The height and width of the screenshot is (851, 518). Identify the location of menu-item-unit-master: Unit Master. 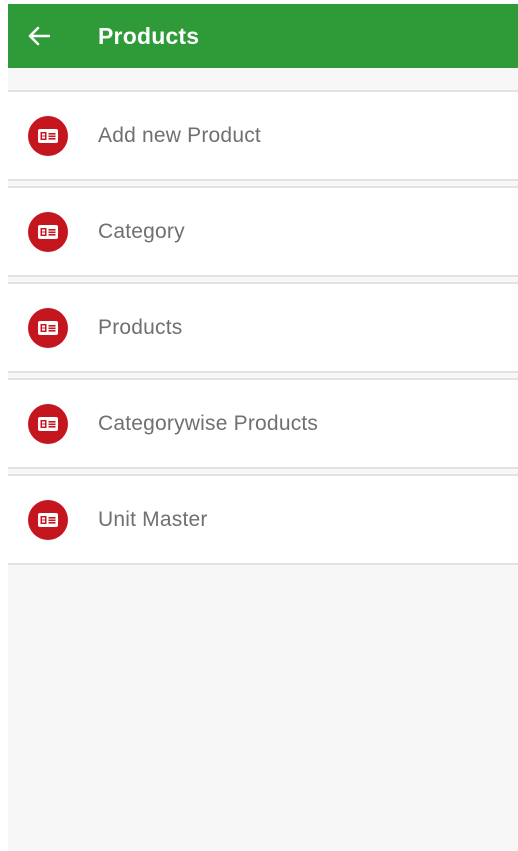
(263, 519).